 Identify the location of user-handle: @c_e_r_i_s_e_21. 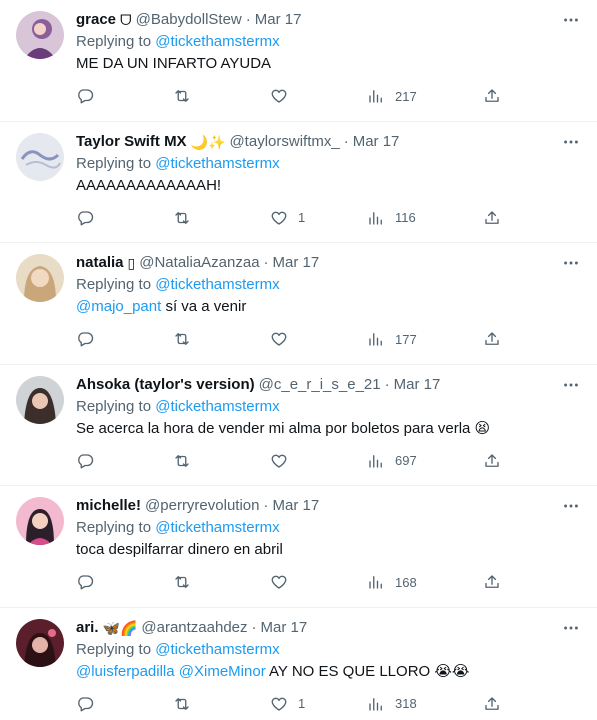
(320, 385).